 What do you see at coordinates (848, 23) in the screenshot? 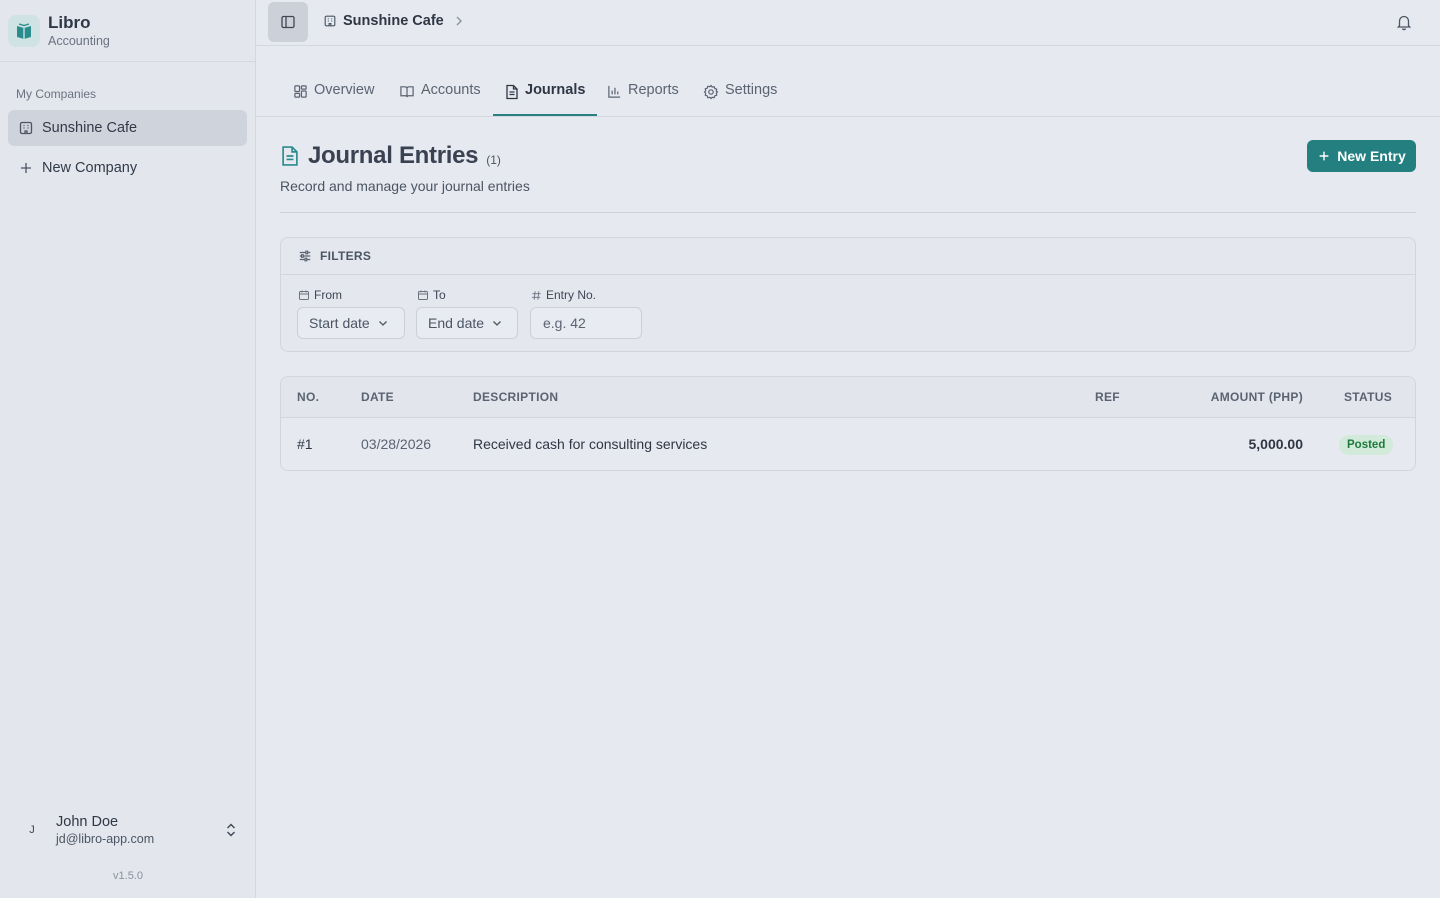
I see `topbar: Sunshine Cafe` at bounding box center [848, 23].